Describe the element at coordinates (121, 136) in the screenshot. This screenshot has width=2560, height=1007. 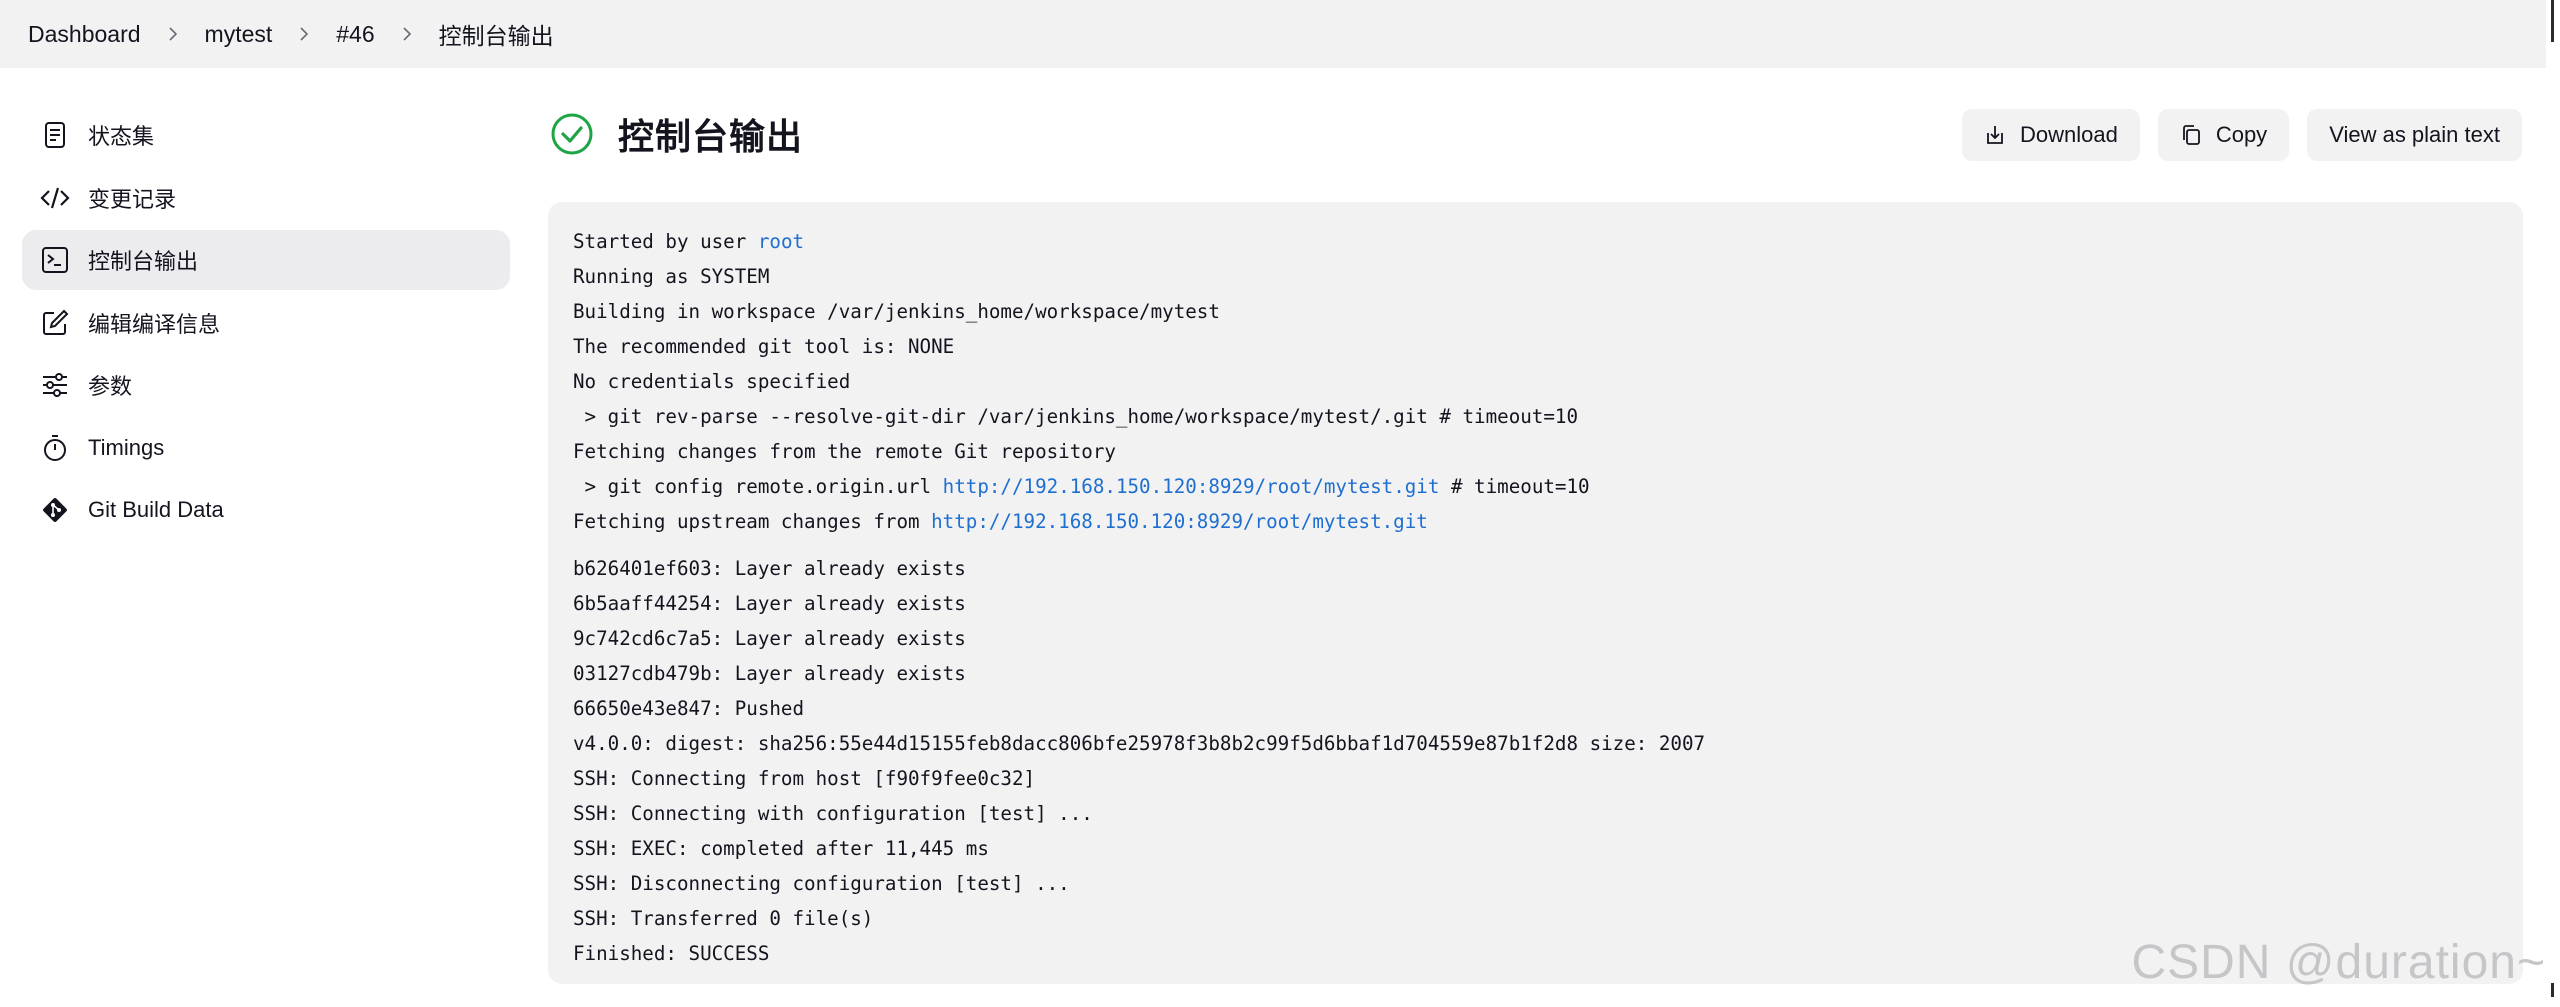
I see `sidebar-item-label: 状态集` at that location.